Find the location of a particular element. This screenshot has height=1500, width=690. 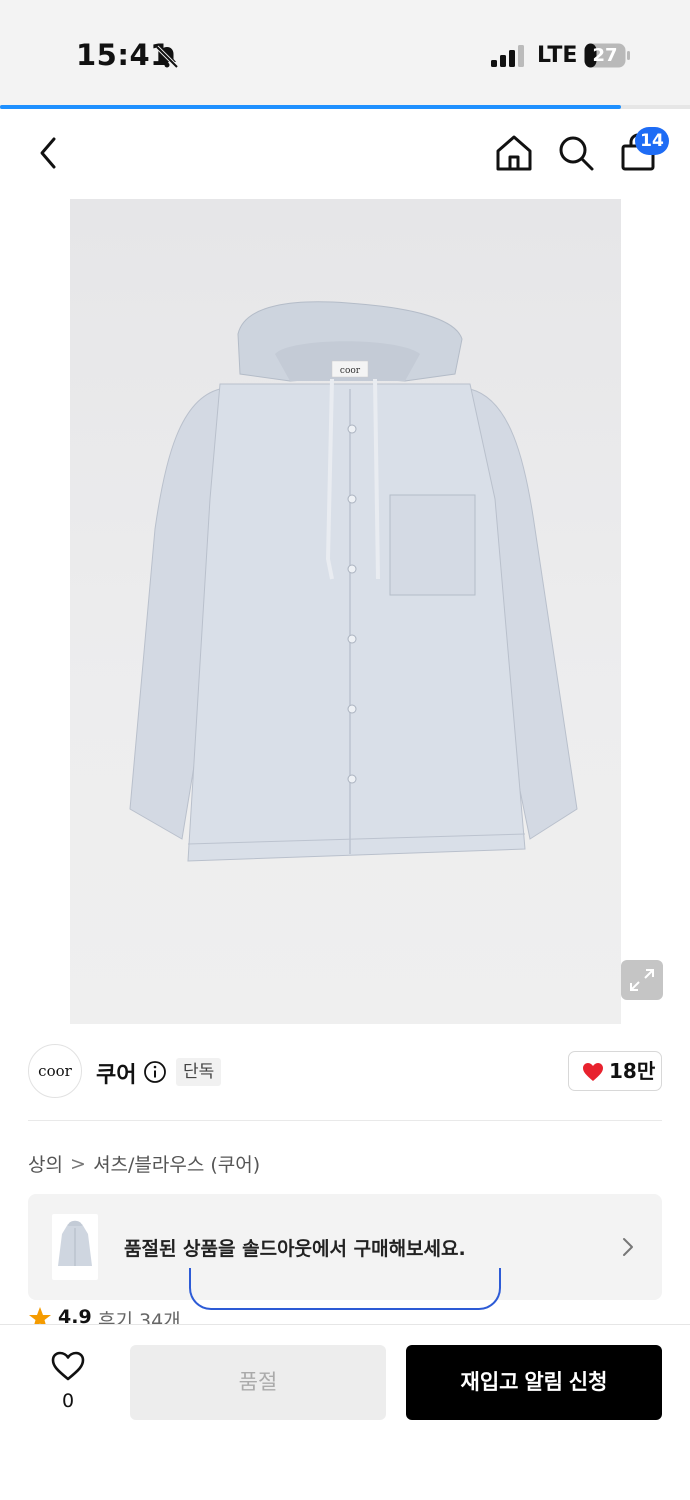

bell-muted-icon is located at coordinates (167, 57).